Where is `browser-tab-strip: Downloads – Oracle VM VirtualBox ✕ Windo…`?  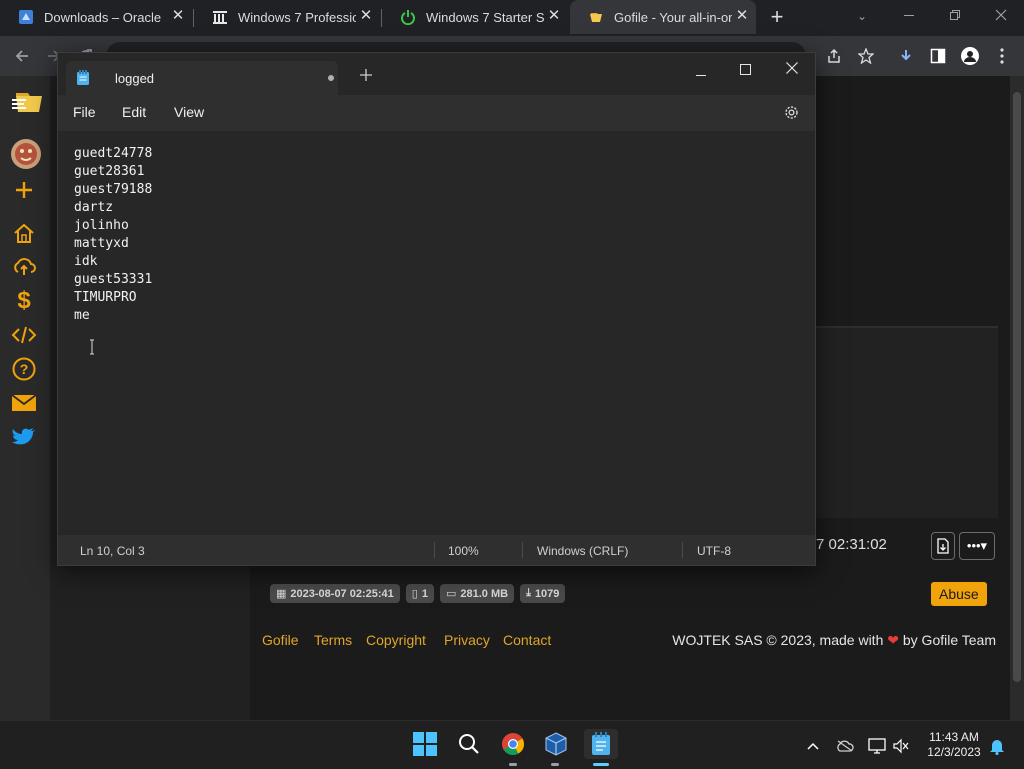 browser-tab-strip: Downloads – Oracle VM VirtualBox ✕ Windo… is located at coordinates (512, 18).